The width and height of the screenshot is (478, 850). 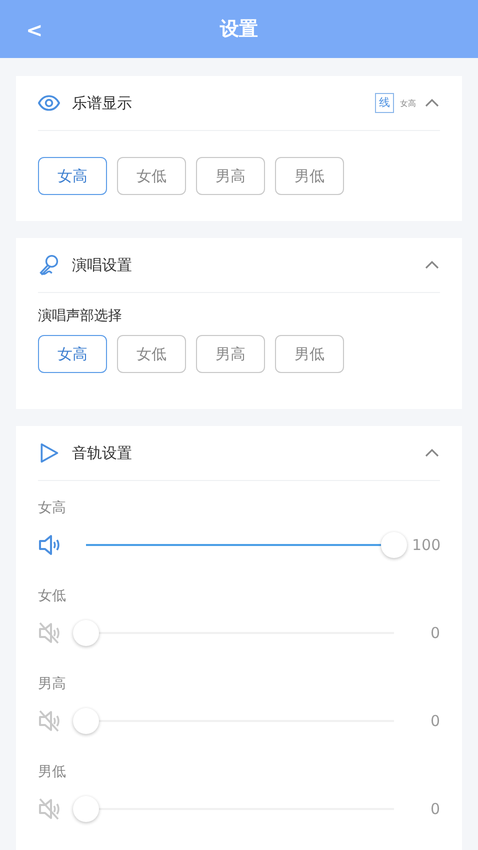 What do you see at coordinates (34, 30) in the screenshot?
I see `back-button: <` at bounding box center [34, 30].